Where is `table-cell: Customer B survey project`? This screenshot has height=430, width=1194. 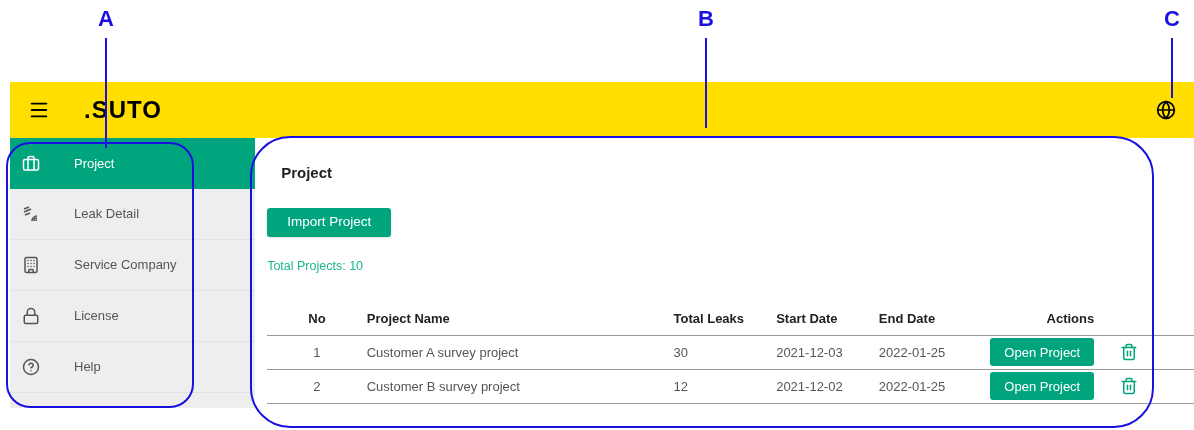
table-cell: Customer B survey project is located at coordinates (520, 386).